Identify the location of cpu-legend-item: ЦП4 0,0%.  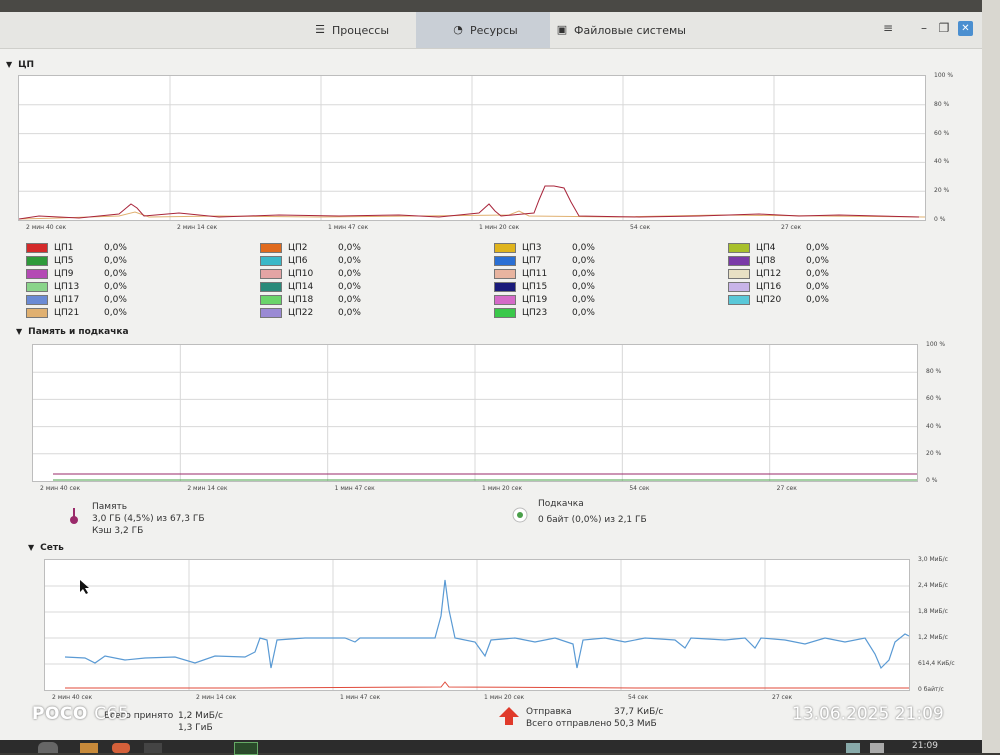
(778, 247).